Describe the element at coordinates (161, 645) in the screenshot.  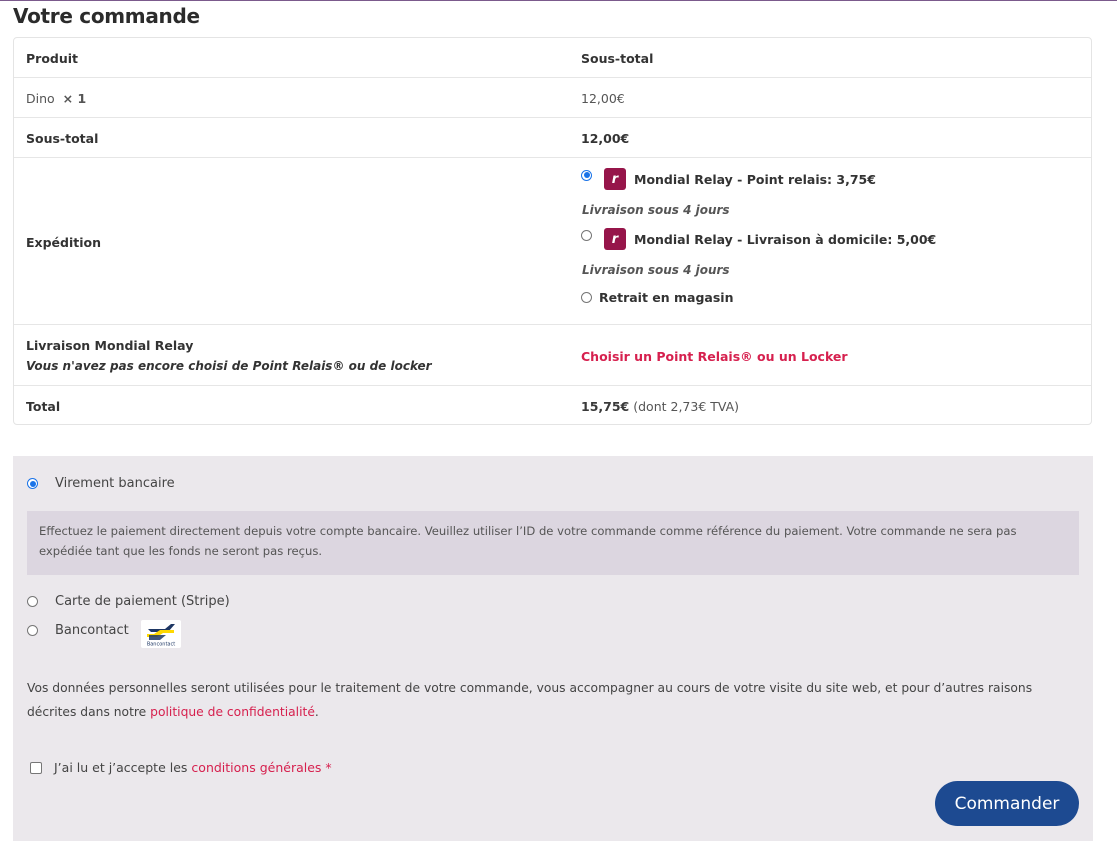
I see `bancontact-logo-text: Bancontact` at that location.